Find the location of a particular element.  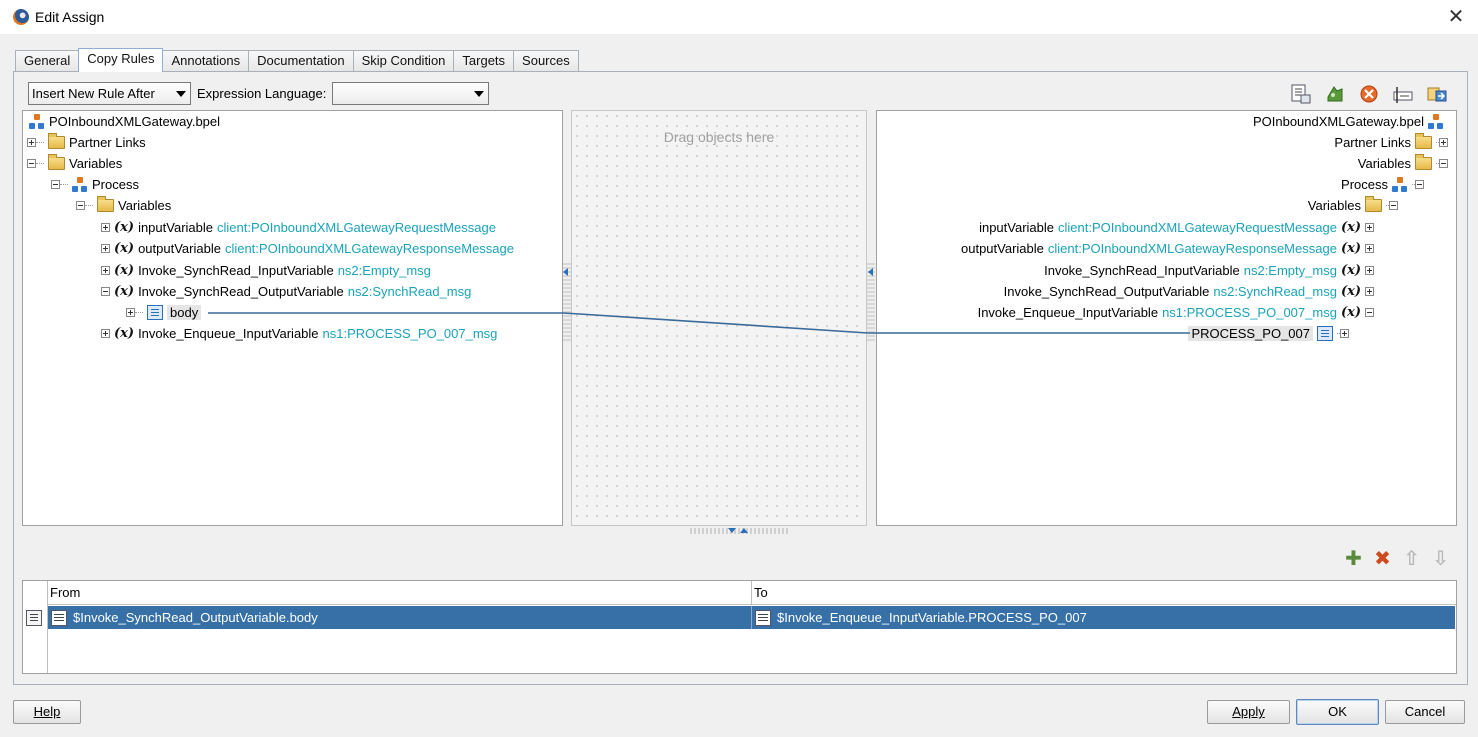

rule-actions: ✚ ✖ ⇧ ⇩ is located at coordinates (1397, 558).